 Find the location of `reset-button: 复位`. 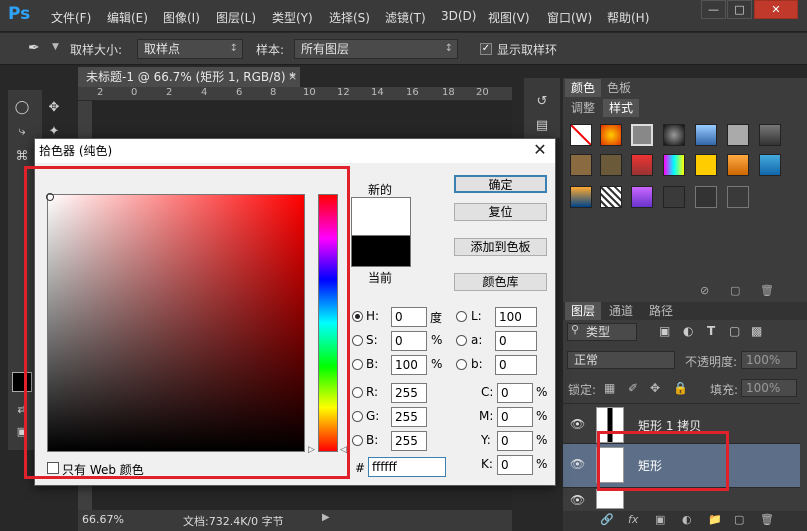

reset-button: 复位 is located at coordinates (500, 212).